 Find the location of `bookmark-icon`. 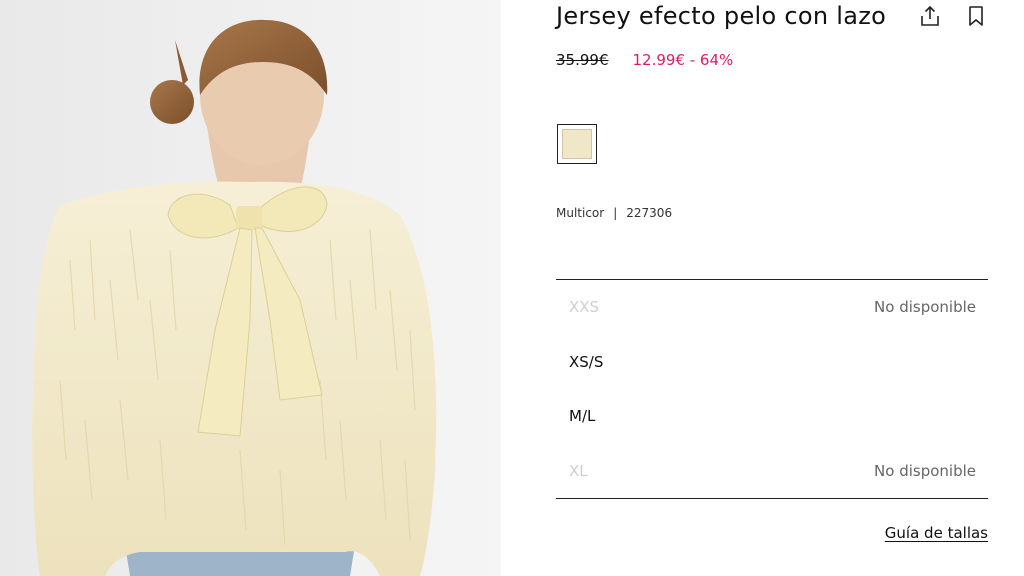

bookmark-icon is located at coordinates (976, 16).